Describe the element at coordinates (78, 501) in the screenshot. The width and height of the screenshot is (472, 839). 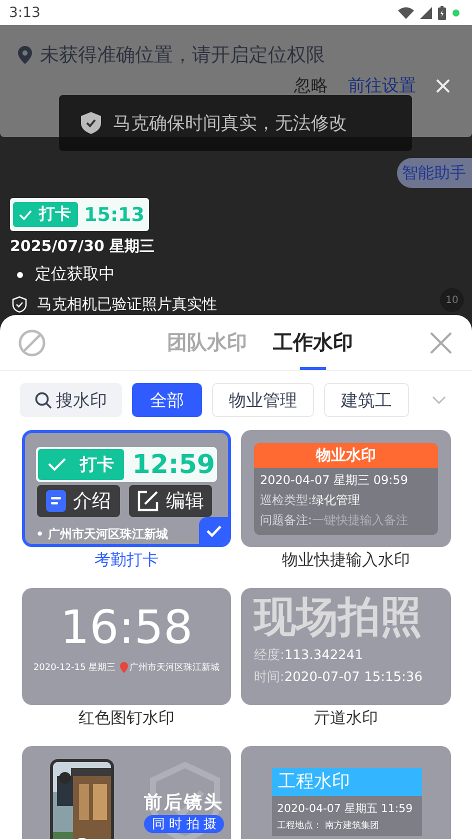
I see `intro-button: 介绍` at that location.